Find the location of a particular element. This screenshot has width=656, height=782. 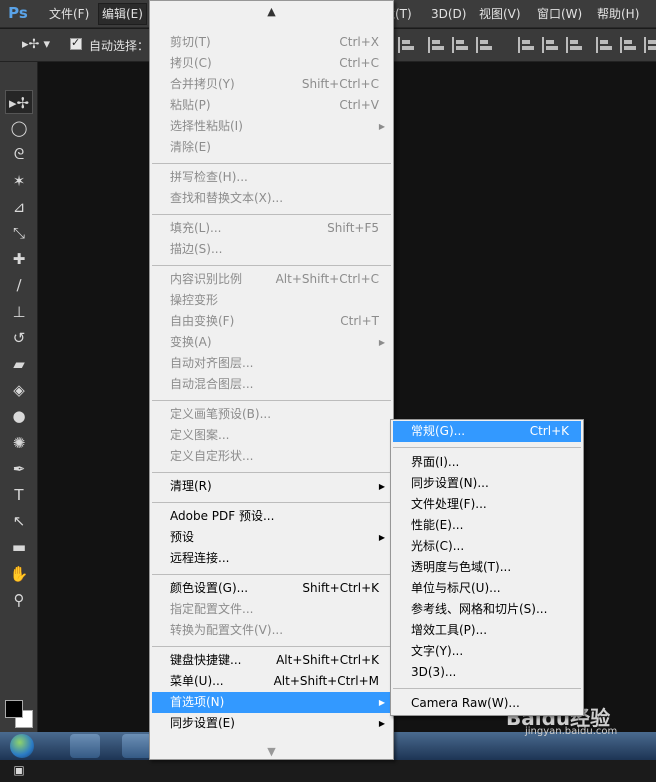

menu-item: 剪切(T) Ctrl+X is located at coordinates (271, 42).